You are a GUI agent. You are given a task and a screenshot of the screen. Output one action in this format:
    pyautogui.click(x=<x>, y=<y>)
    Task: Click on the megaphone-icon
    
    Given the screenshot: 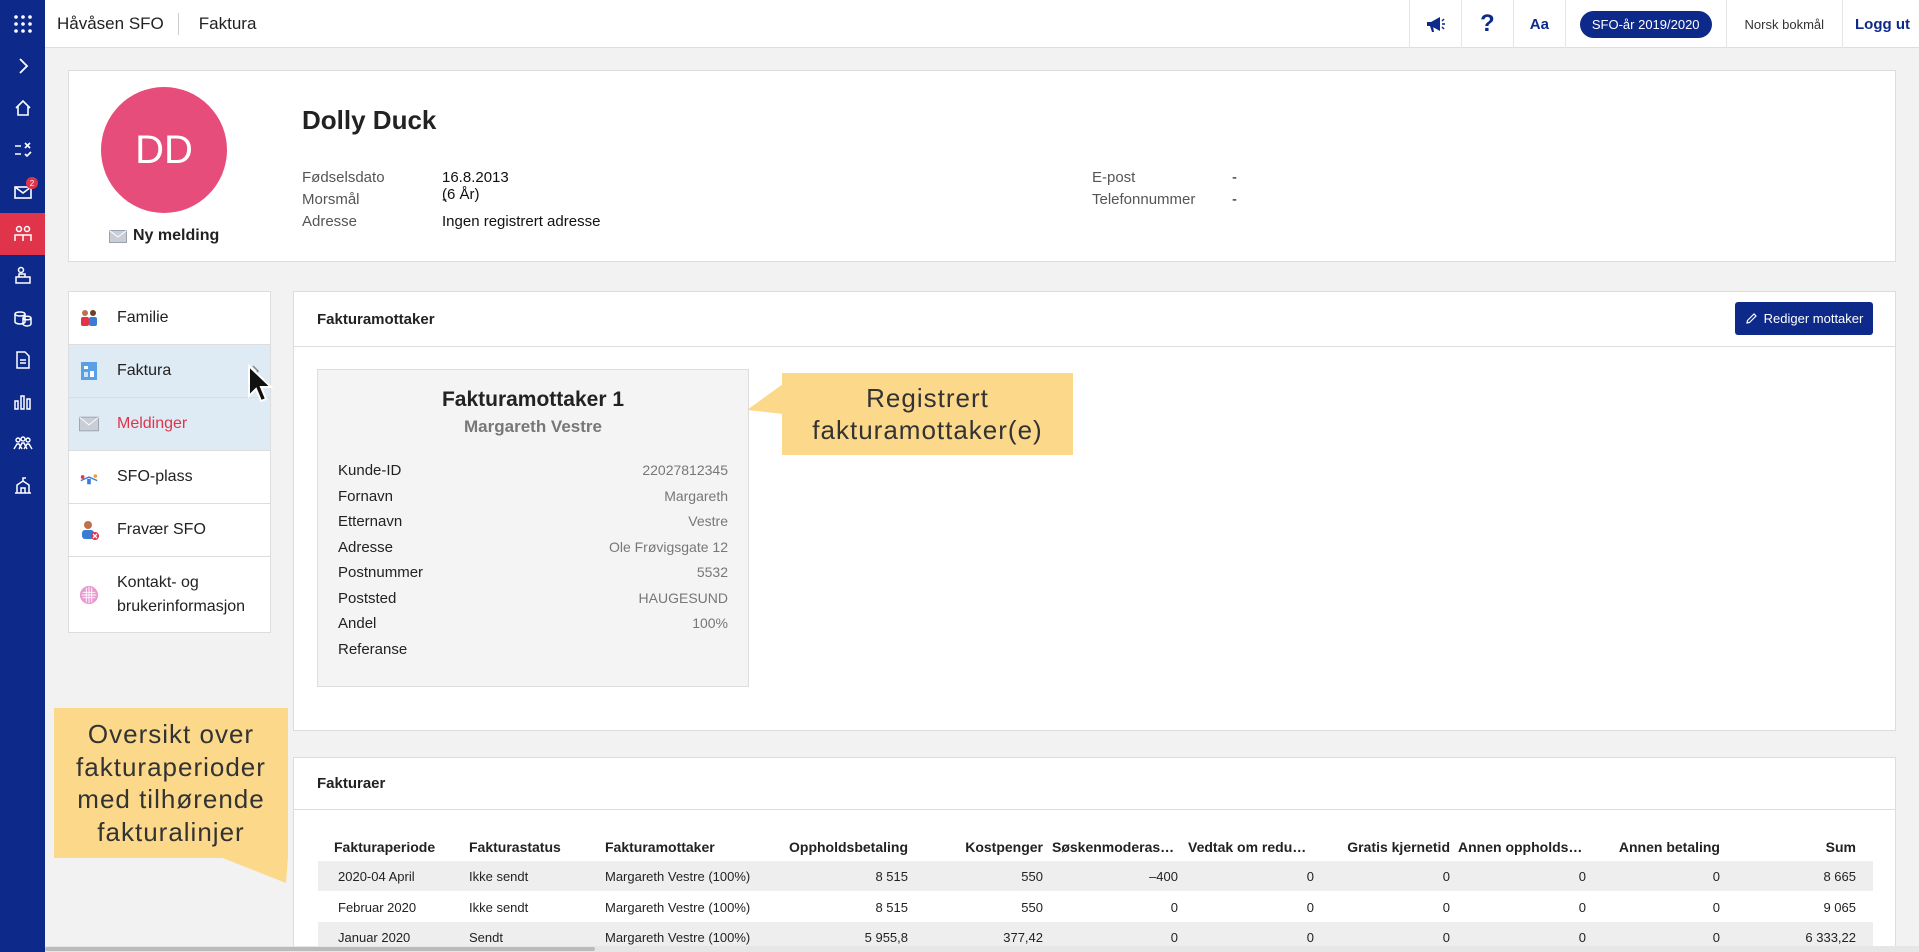 What is the action you would take?
    pyautogui.click(x=1436, y=24)
    